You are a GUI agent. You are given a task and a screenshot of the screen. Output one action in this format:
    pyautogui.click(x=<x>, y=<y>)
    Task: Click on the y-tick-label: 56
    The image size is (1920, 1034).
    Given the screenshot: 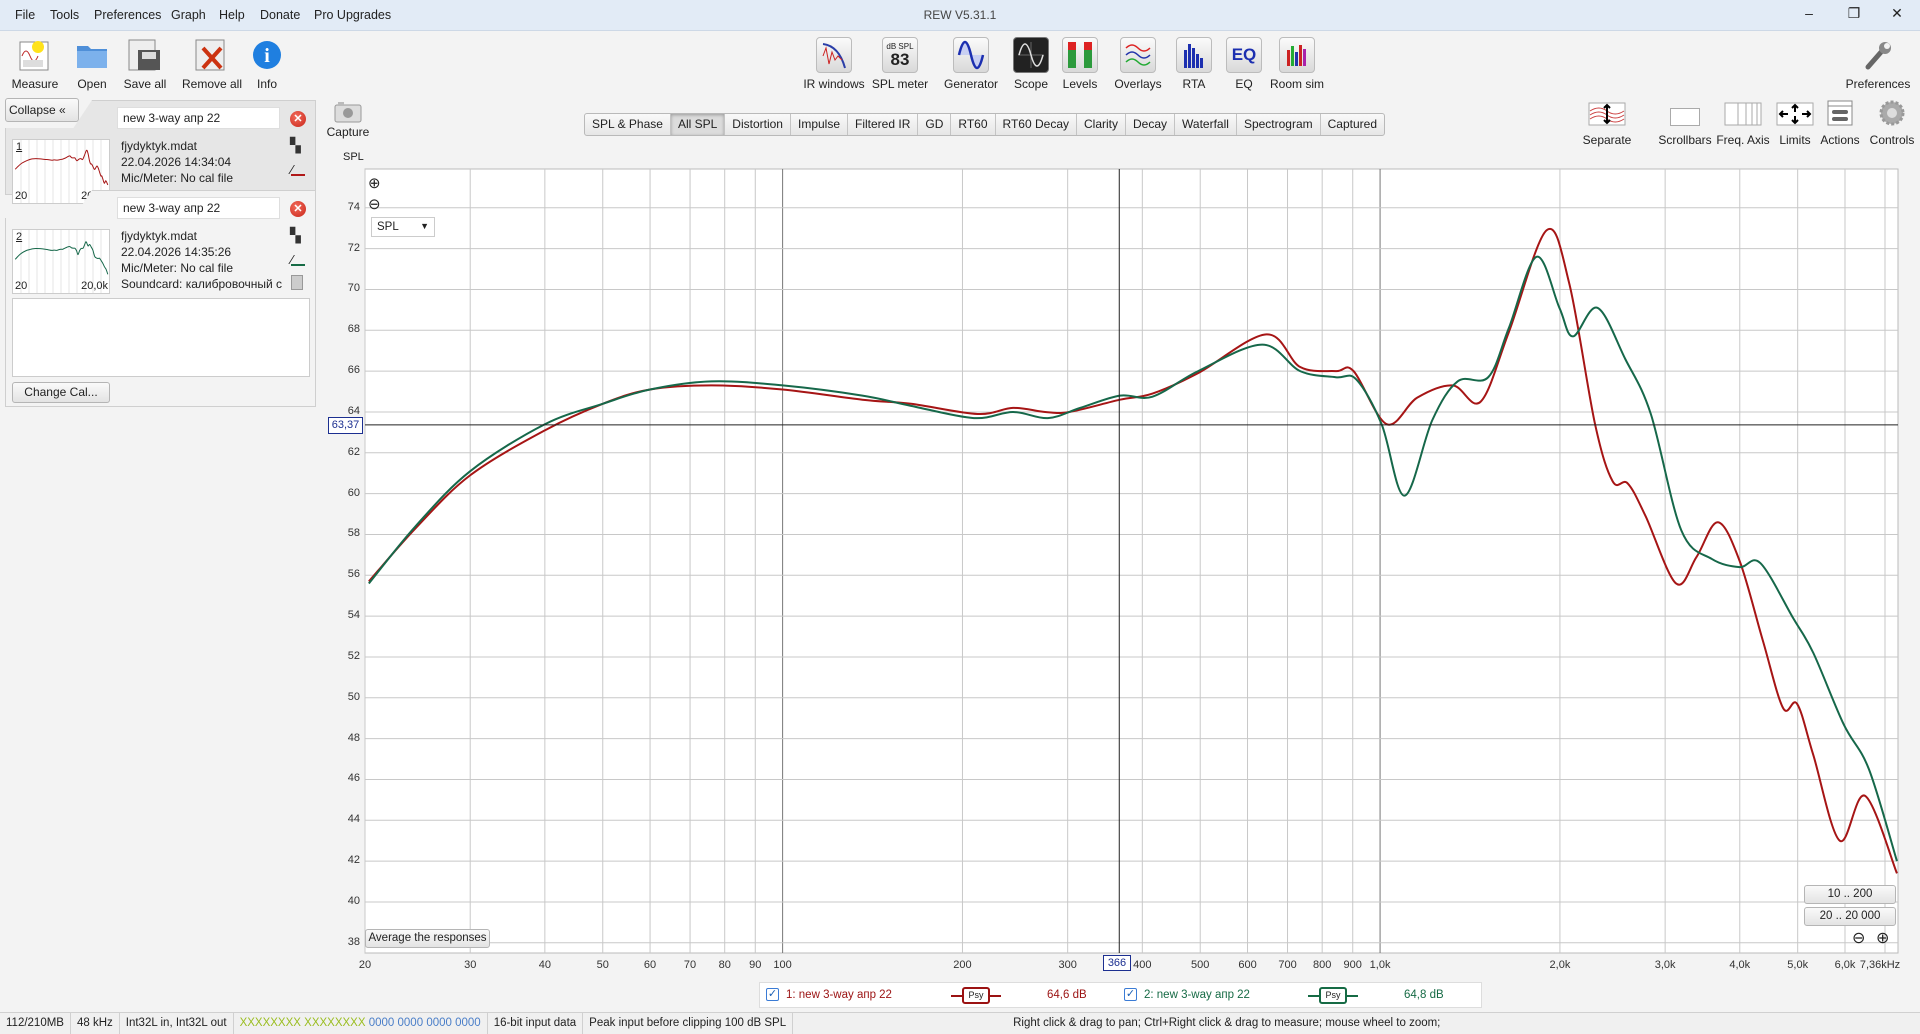 What is the action you would take?
    pyautogui.click(x=353, y=574)
    